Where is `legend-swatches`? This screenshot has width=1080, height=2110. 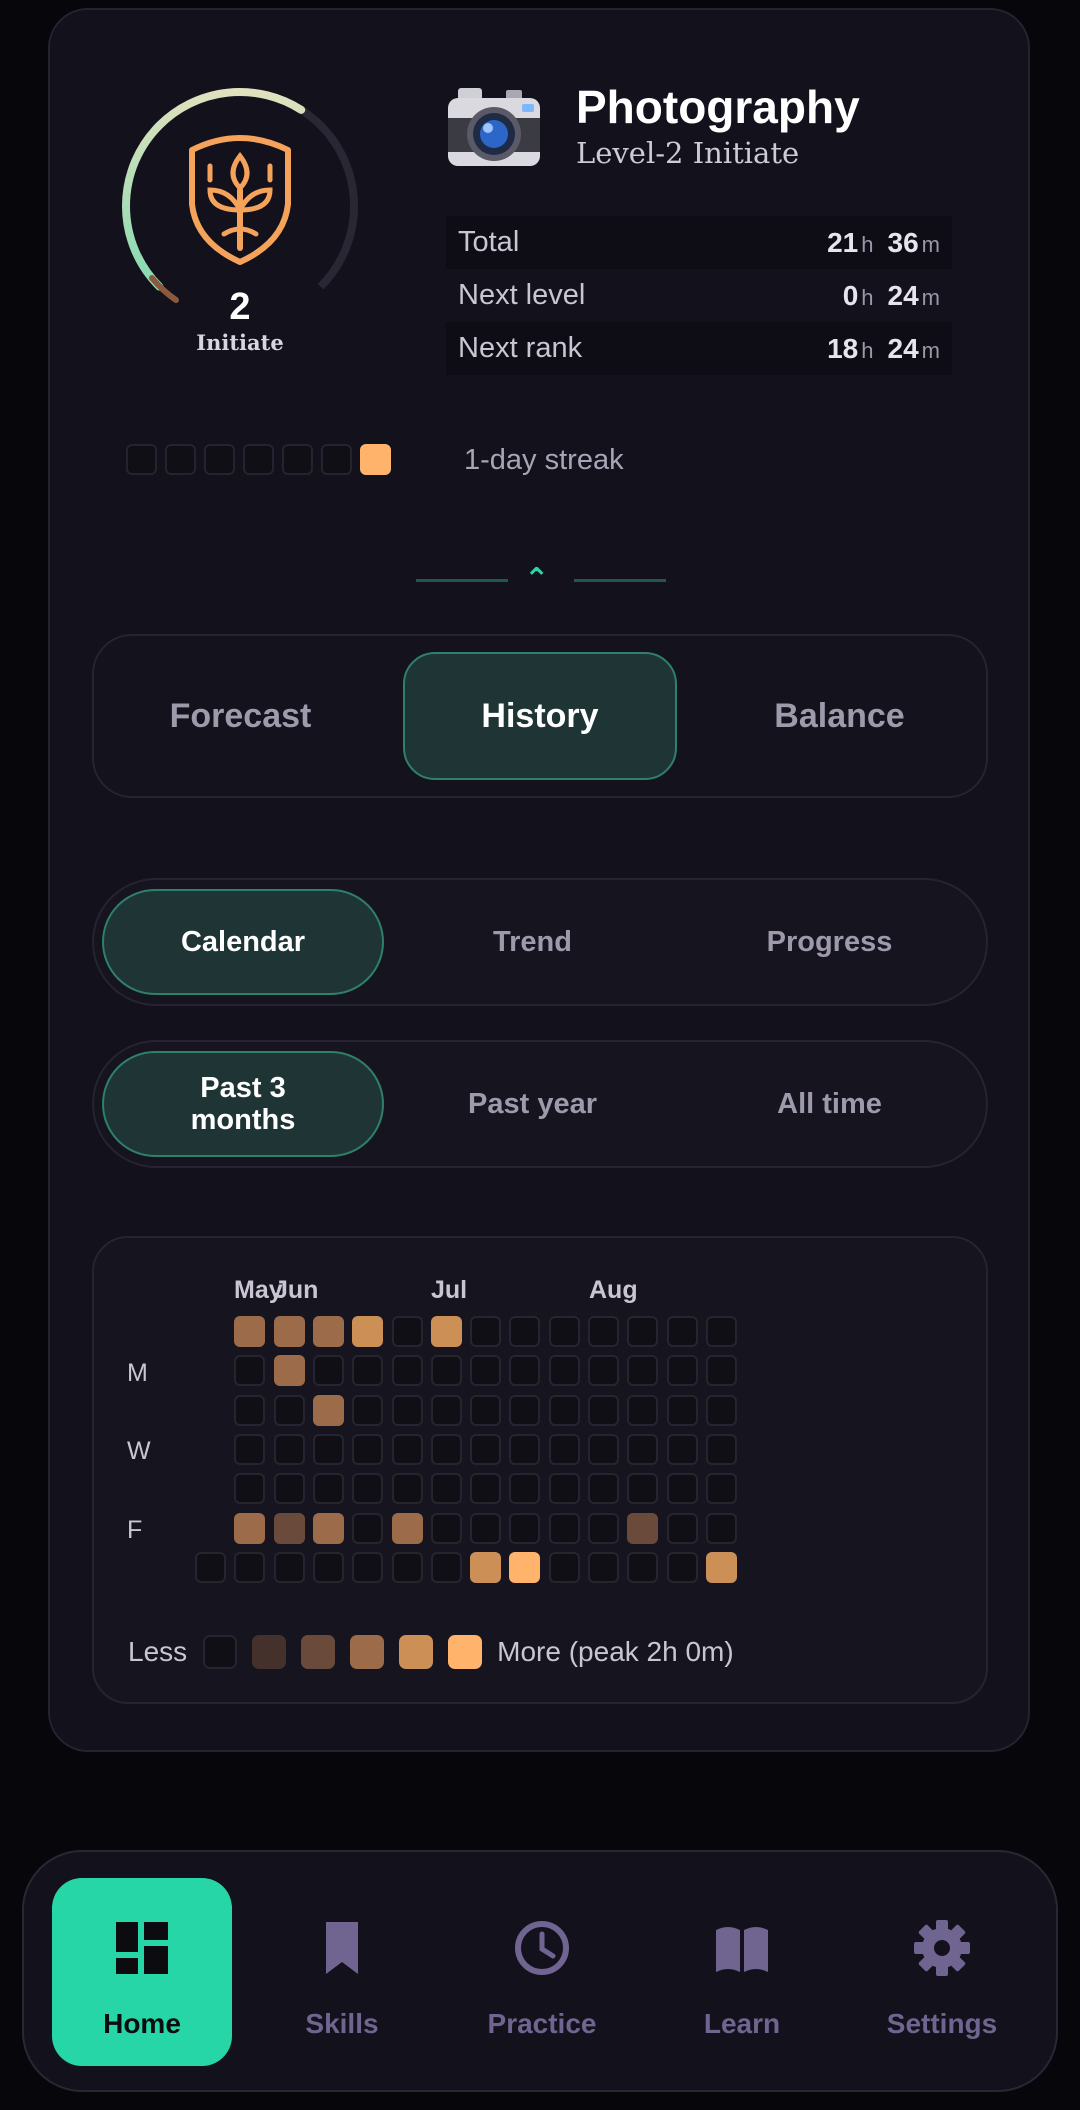 legend-swatches is located at coordinates (350, 1652).